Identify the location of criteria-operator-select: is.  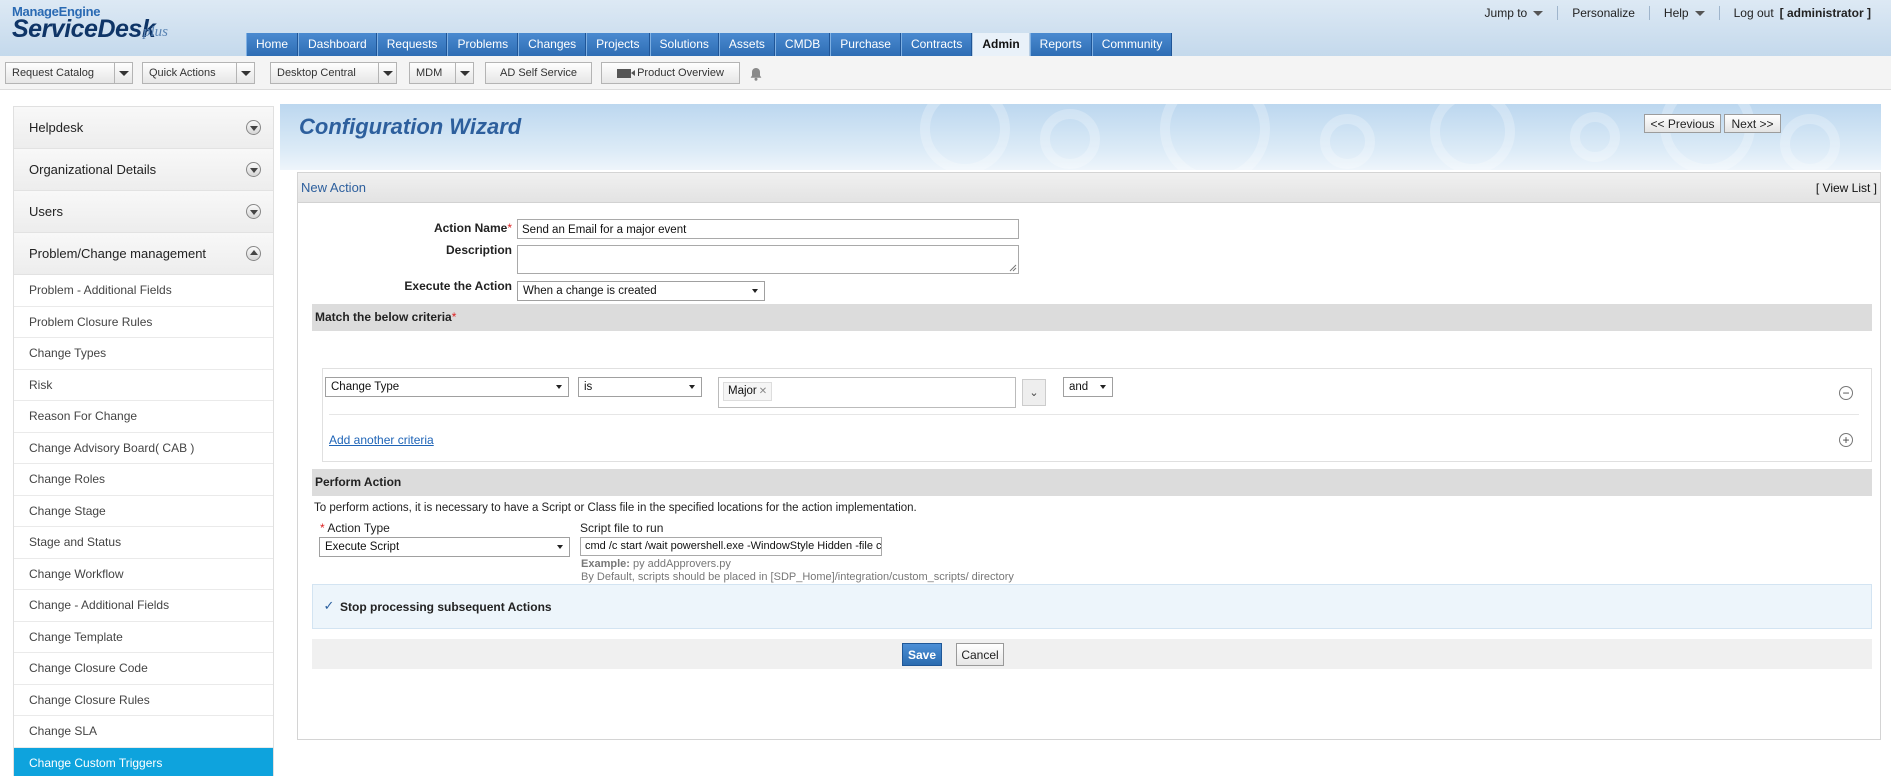
(640, 387).